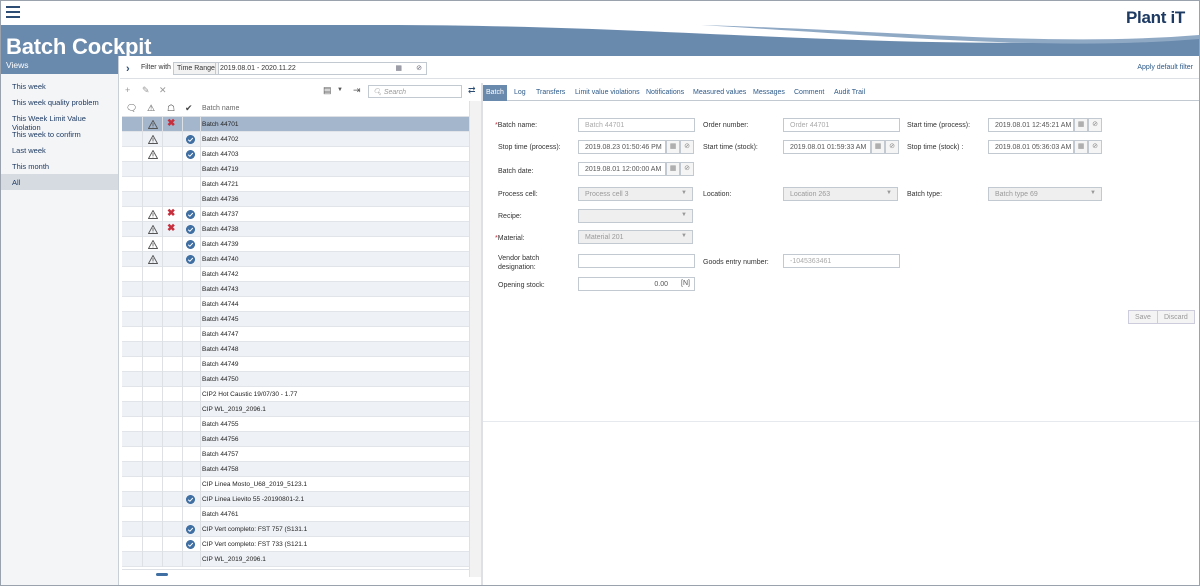 The width and height of the screenshot is (1200, 586). I want to click on order-number-input: Order 44701, so click(841, 125).